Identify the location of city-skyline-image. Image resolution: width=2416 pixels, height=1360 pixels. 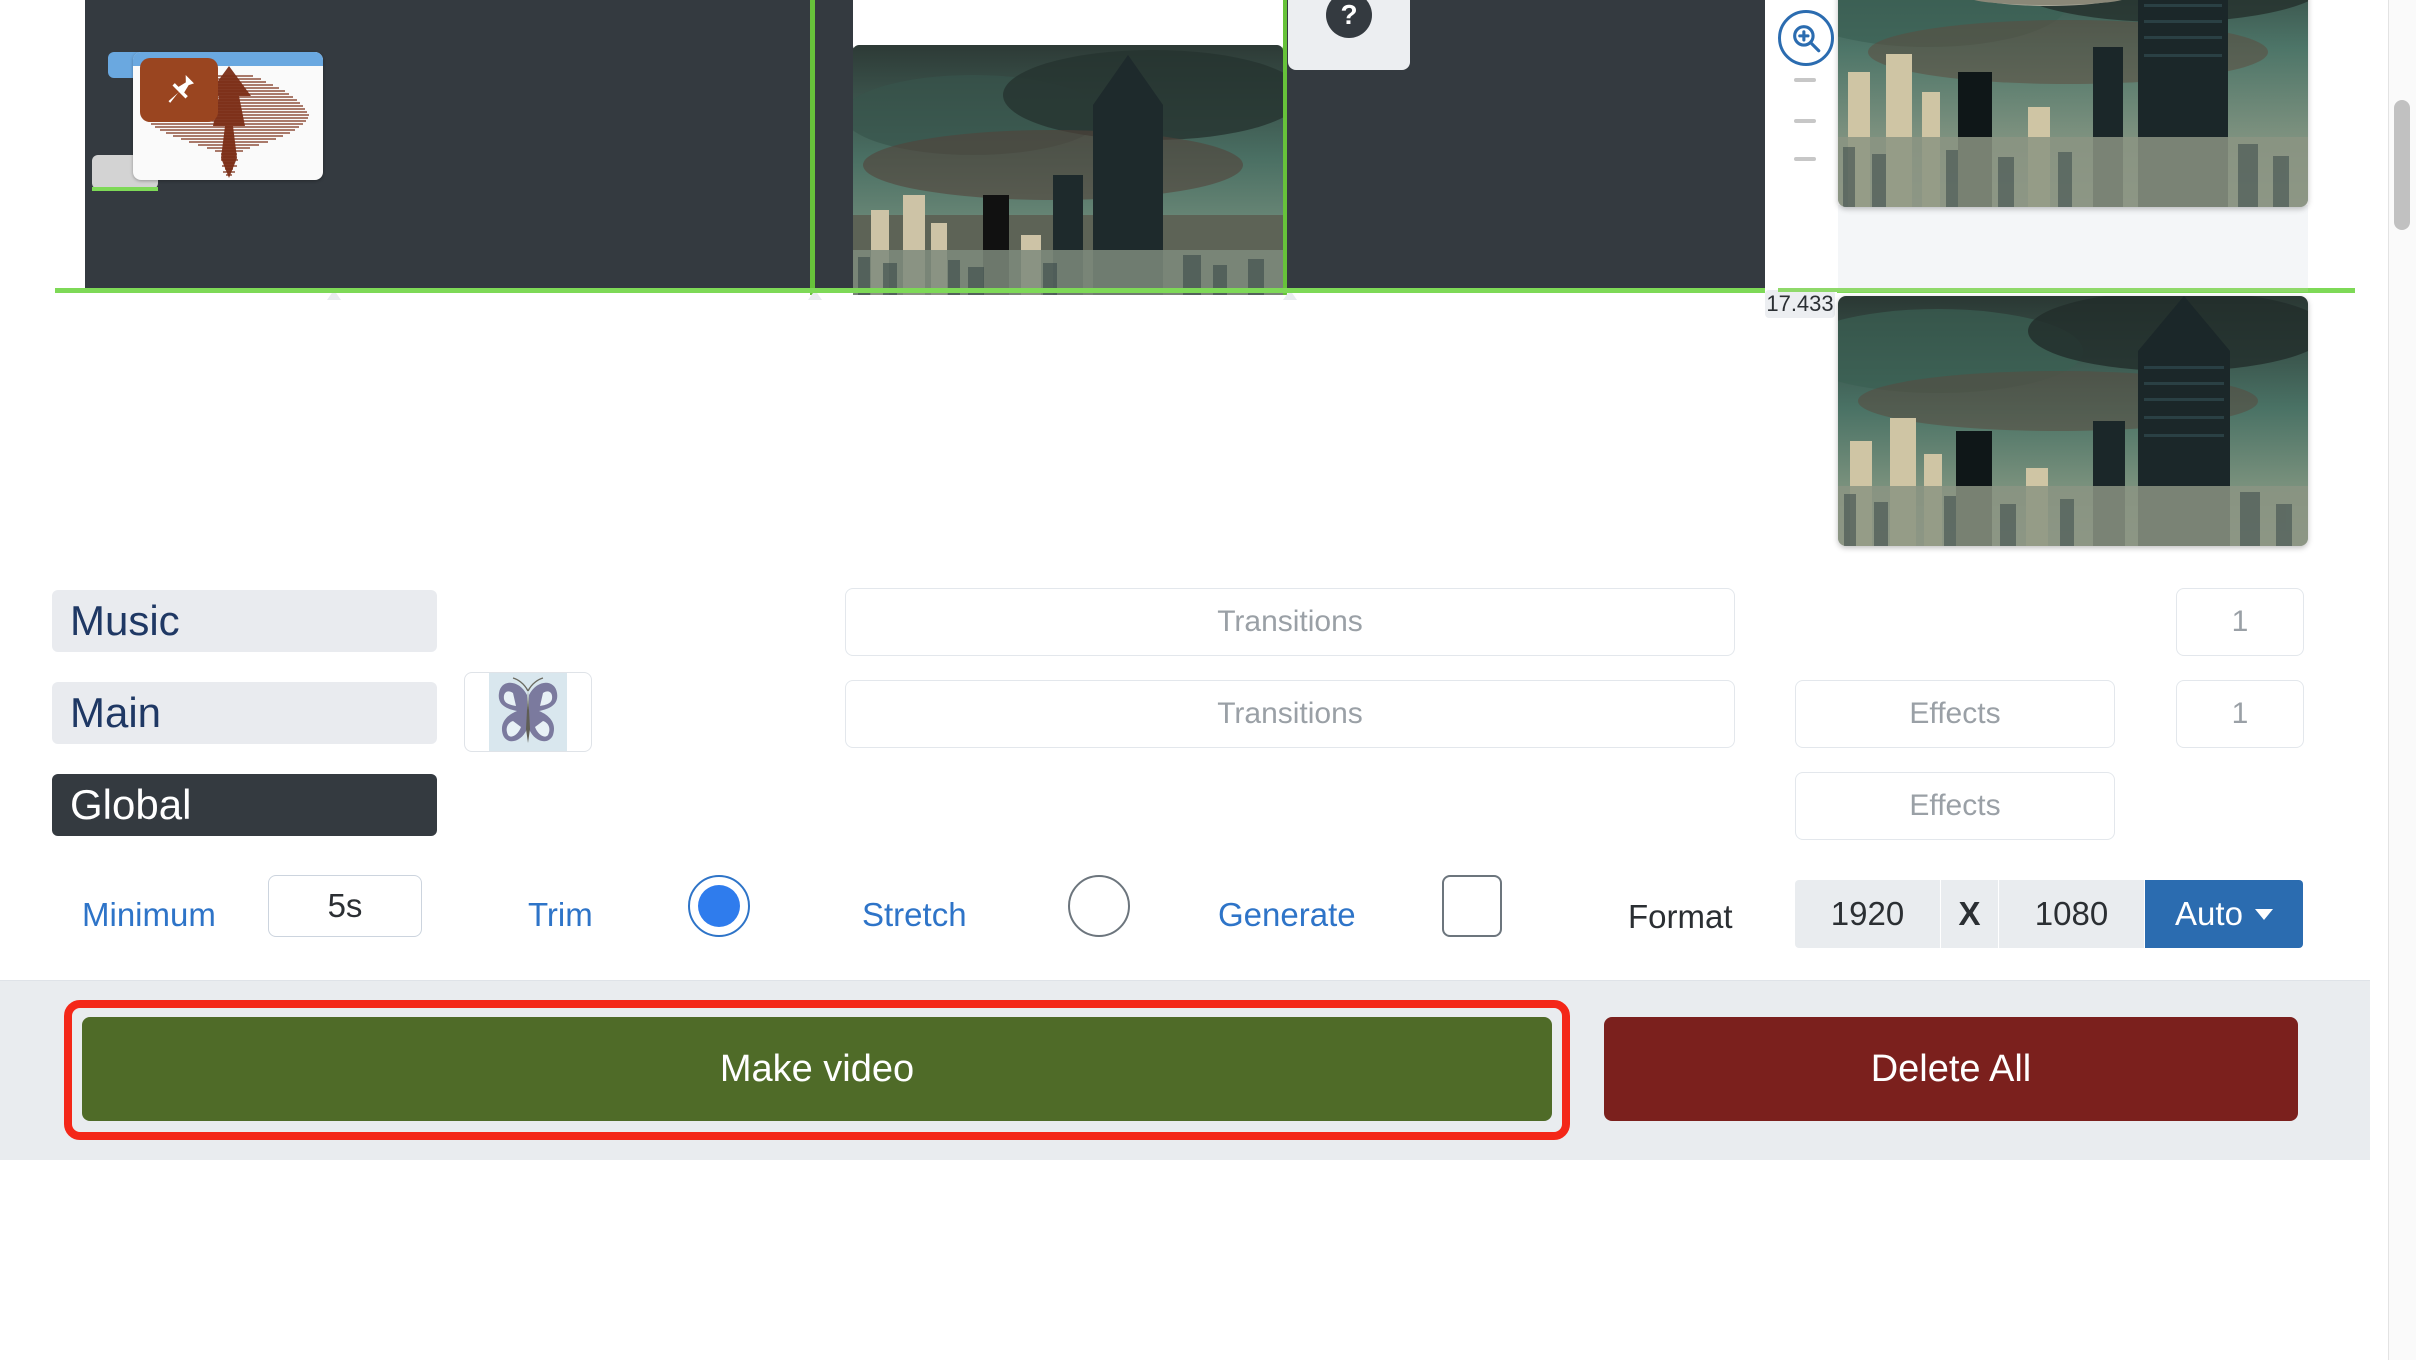
(2073, 421).